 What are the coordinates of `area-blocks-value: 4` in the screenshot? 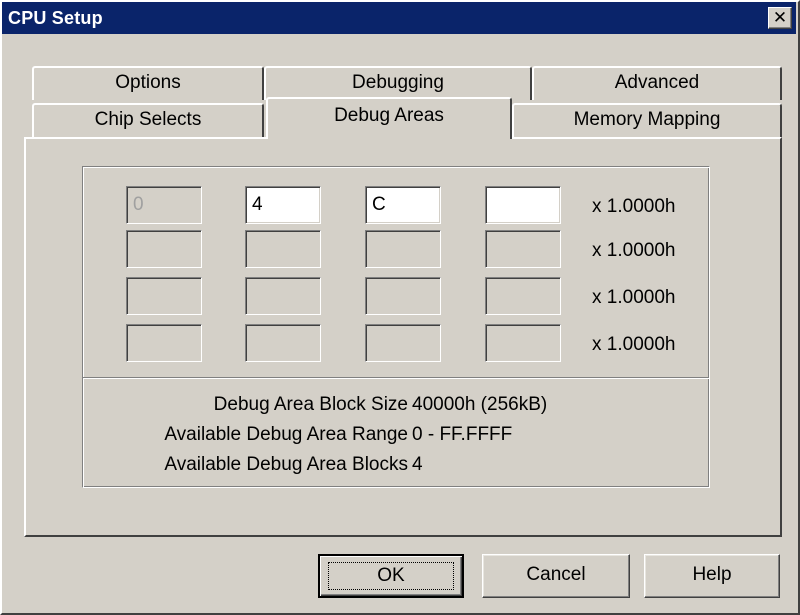 It's located at (417, 464).